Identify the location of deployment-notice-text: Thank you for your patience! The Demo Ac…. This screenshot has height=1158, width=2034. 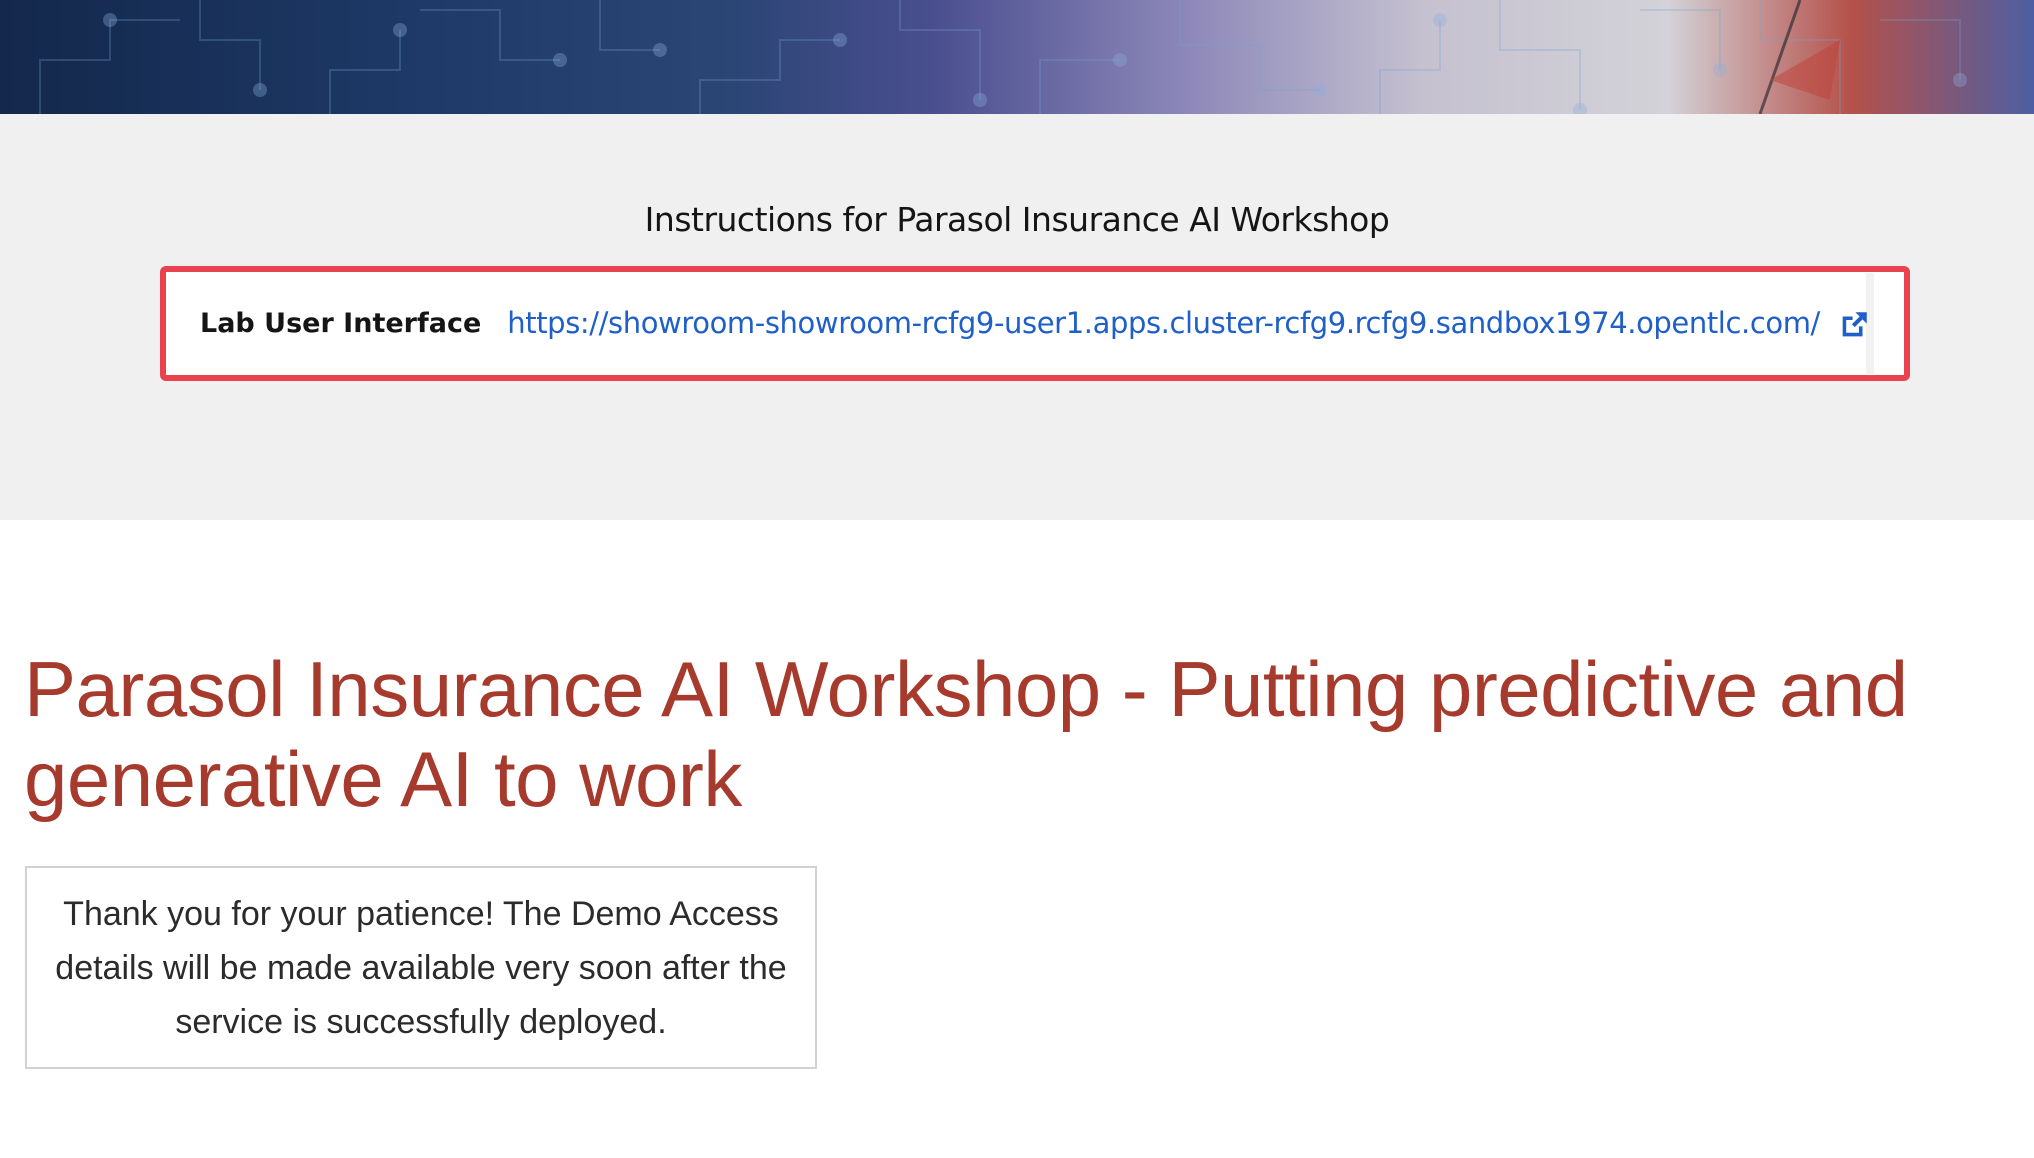
(421, 967).